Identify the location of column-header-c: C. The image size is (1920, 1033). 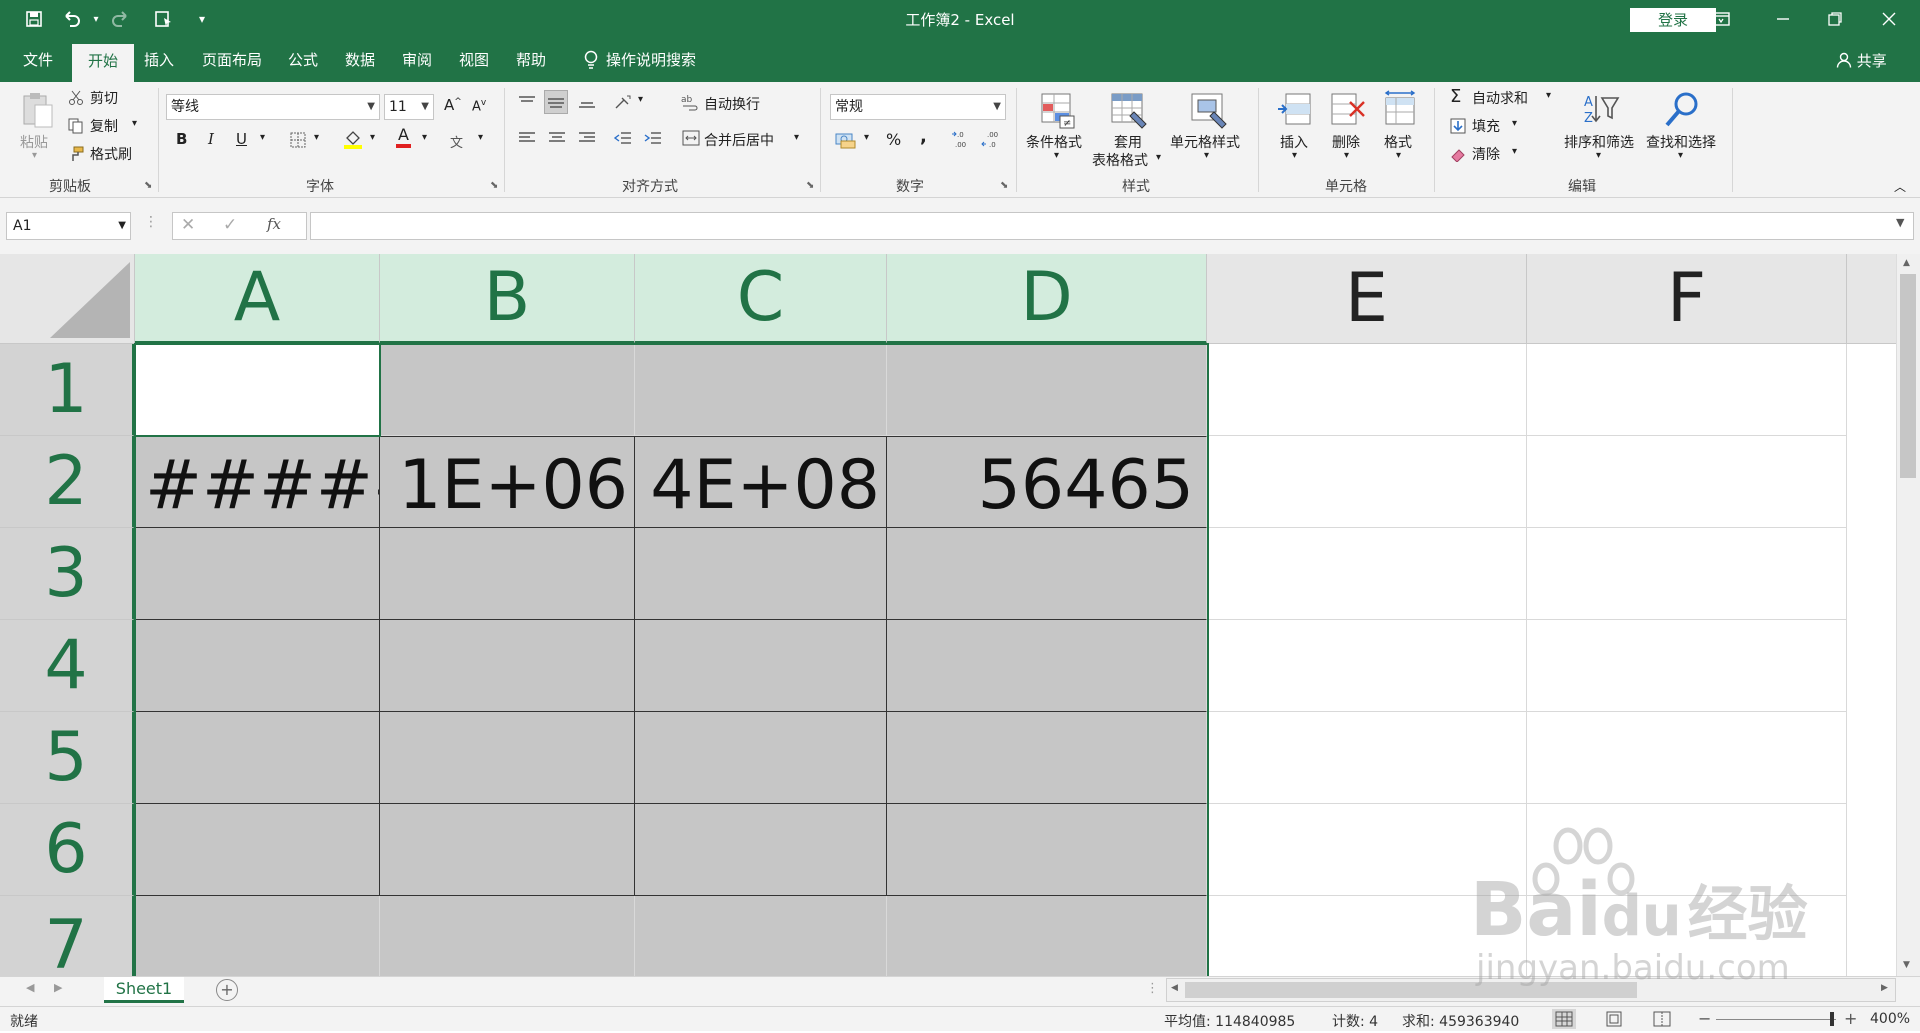
(761, 299).